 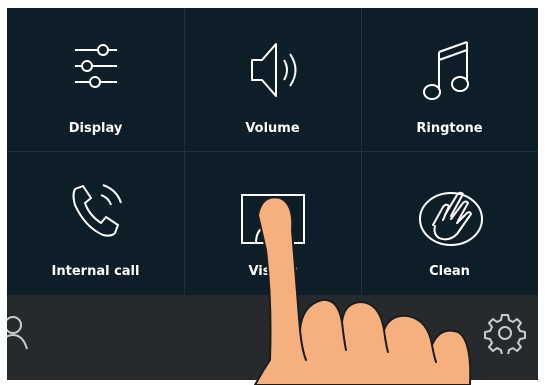 What do you see at coordinates (95, 128) in the screenshot?
I see `tile-label: Display` at bounding box center [95, 128].